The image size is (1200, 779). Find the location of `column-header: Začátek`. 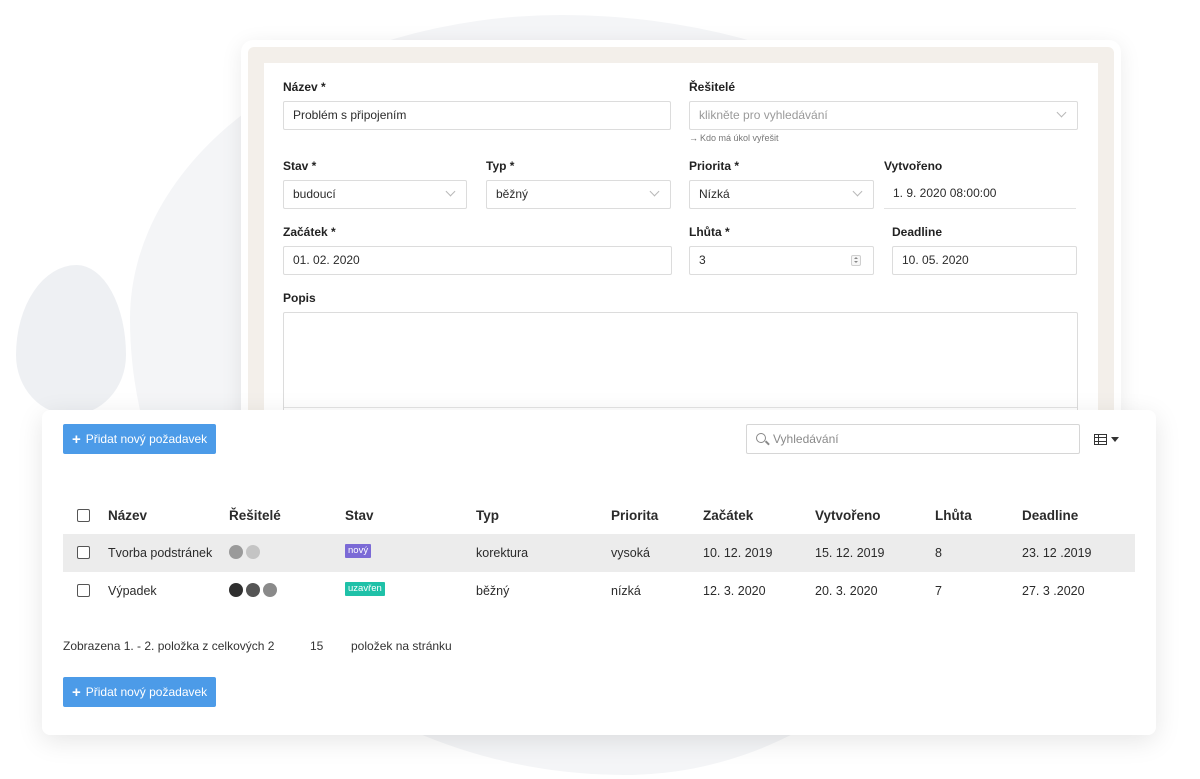

column-header: Začátek is located at coordinates (728, 516).